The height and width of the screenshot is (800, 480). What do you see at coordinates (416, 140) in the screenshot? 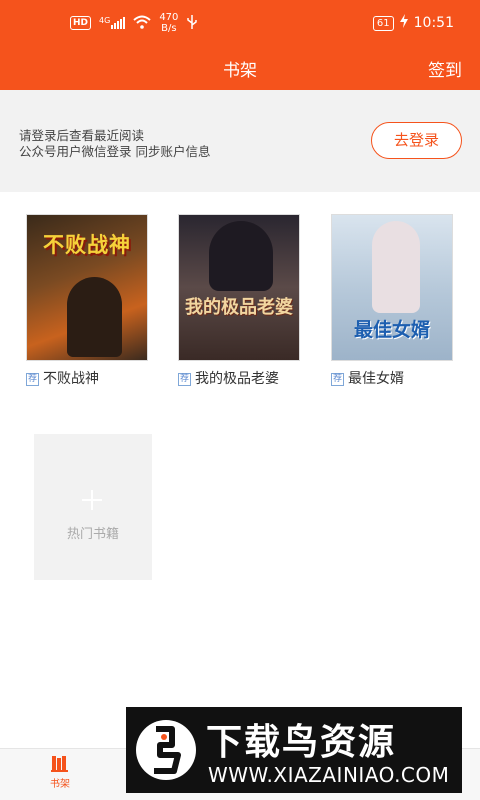
I see `login-button: 去登录` at bounding box center [416, 140].